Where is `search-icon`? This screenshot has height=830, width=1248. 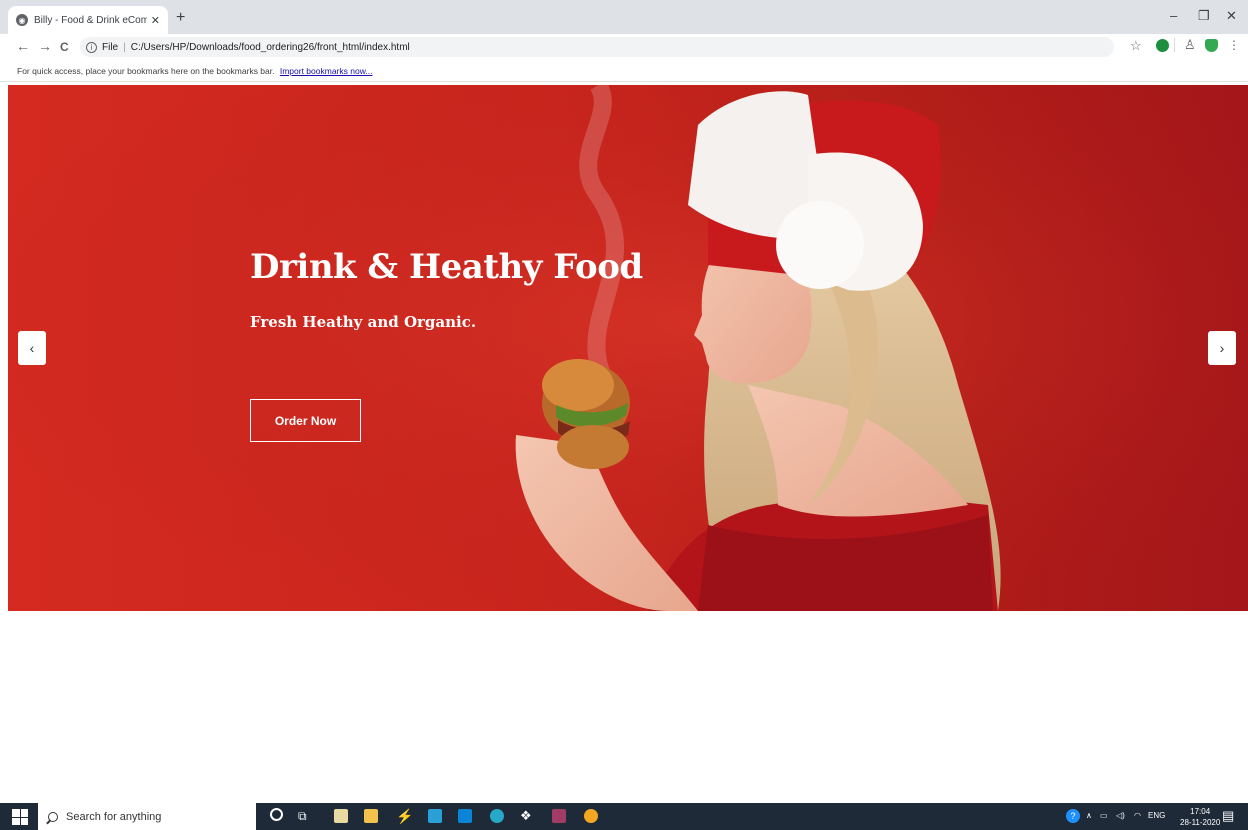
search-icon is located at coordinates (53, 816).